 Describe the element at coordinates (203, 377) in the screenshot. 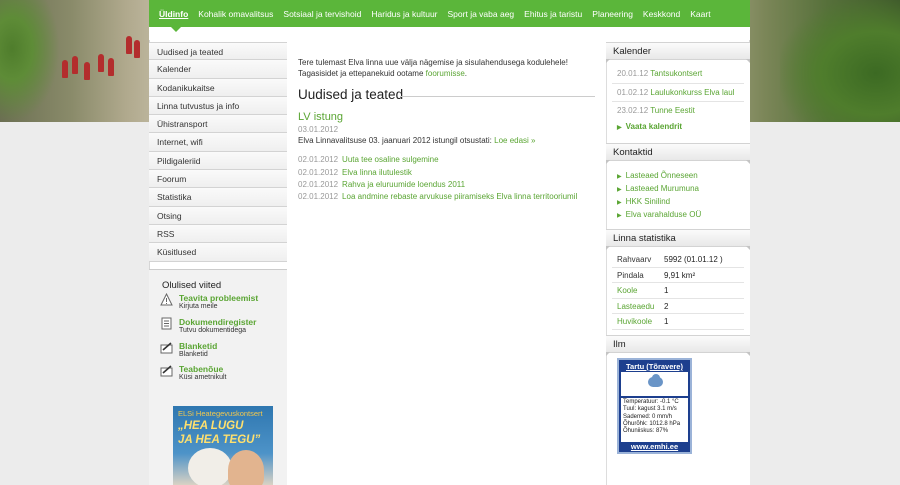

I see `useful-link-sub: Küsi ametnikult` at that location.